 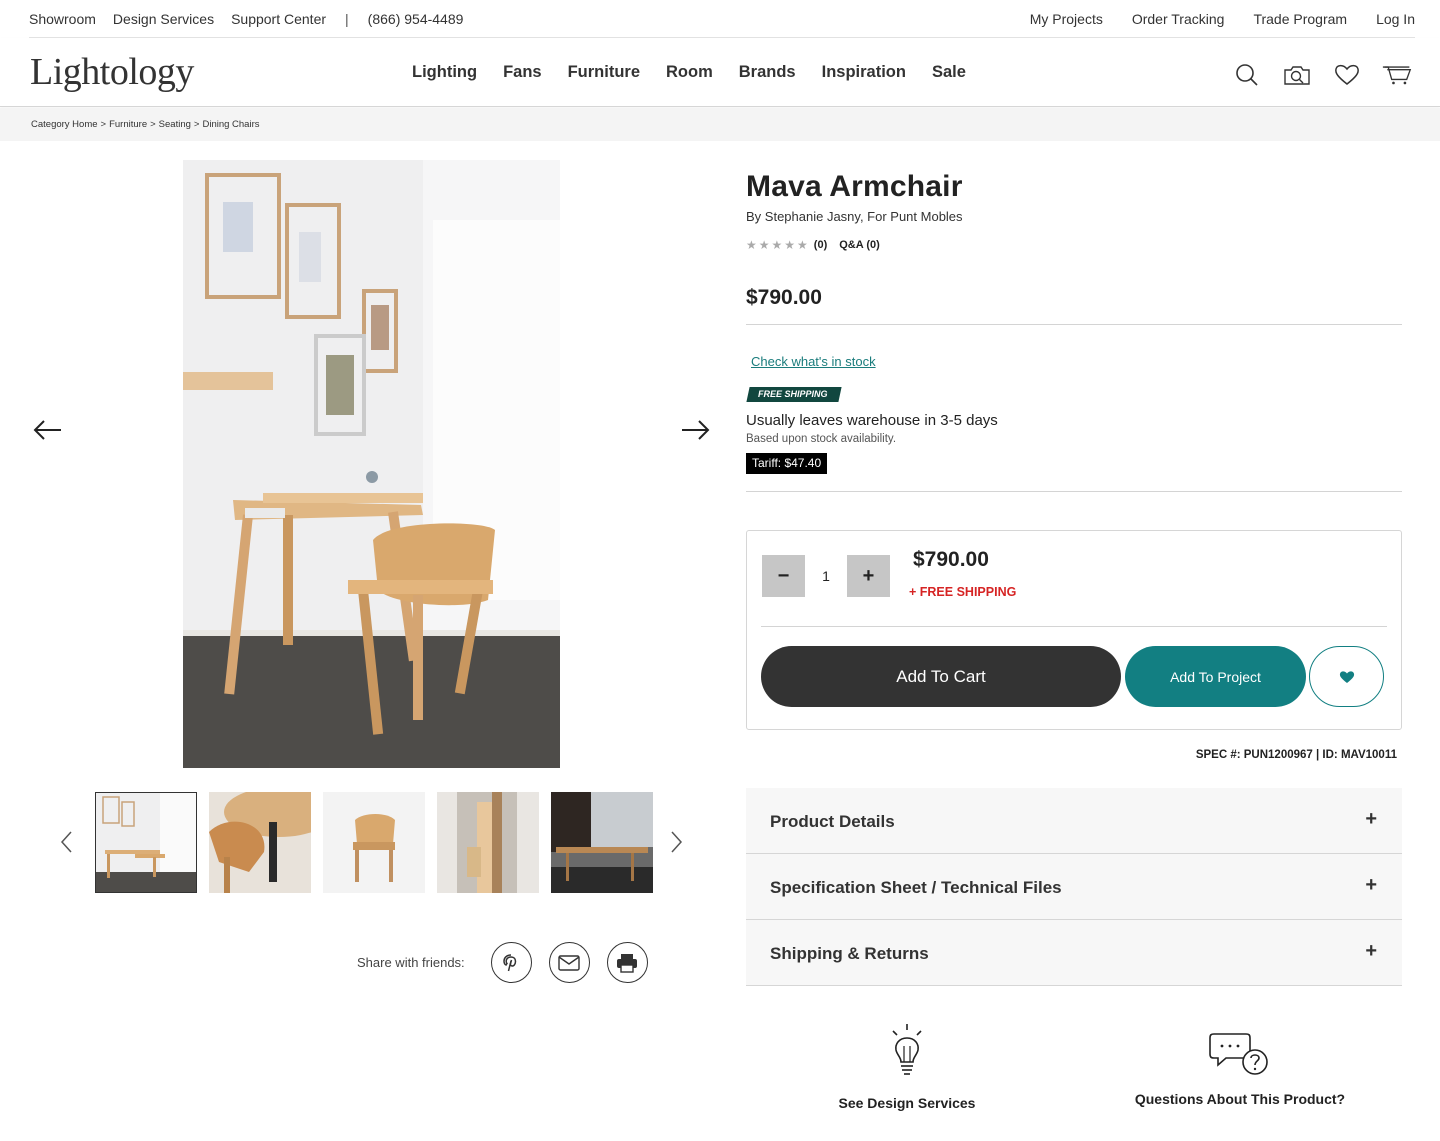 What do you see at coordinates (444, 72) in the screenshot?
I see `nav-lighting: Lighting` at bounding box center [444, 72].